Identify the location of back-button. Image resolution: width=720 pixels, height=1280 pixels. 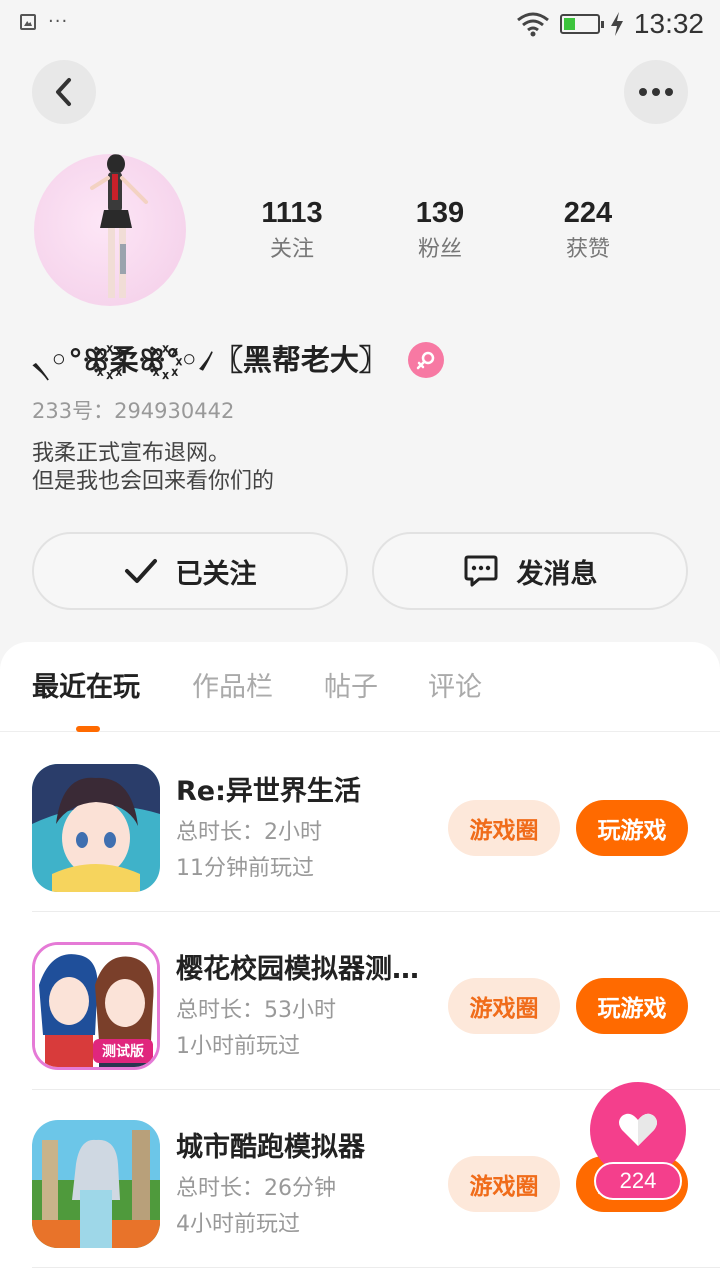
(64, 92).